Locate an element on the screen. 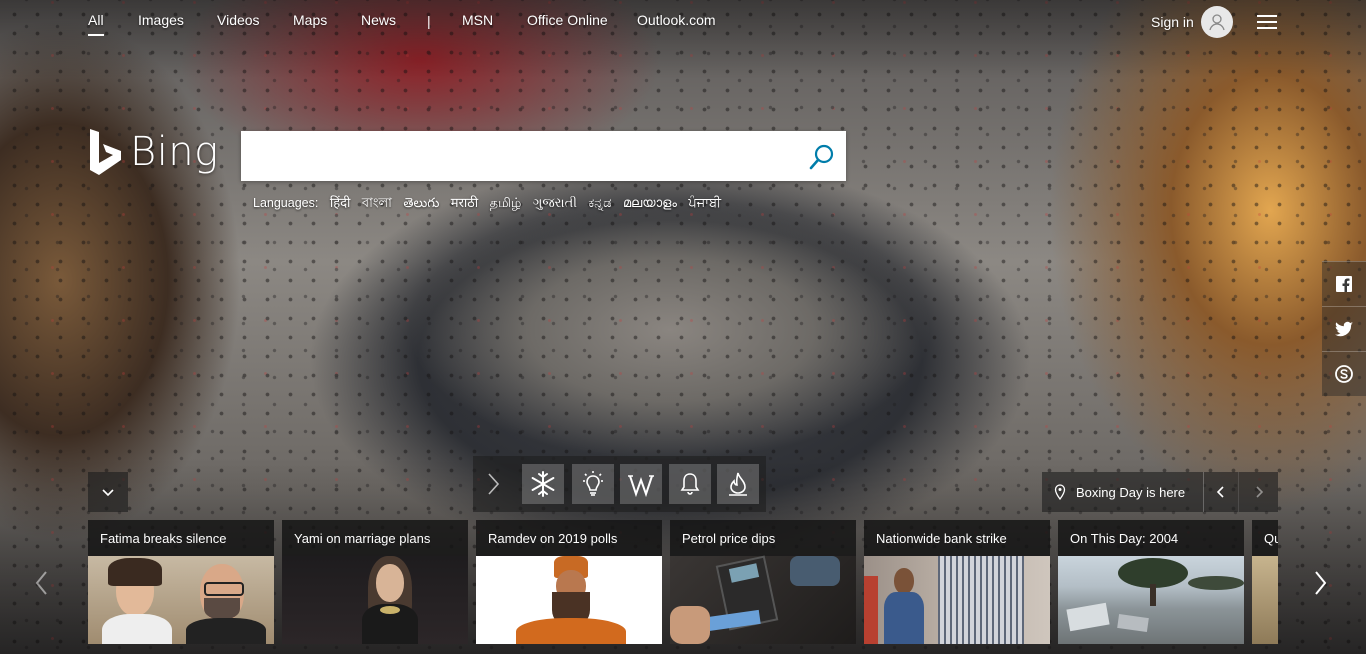  news-card-title: Petrol price dips is located at coordinates (763, 538).